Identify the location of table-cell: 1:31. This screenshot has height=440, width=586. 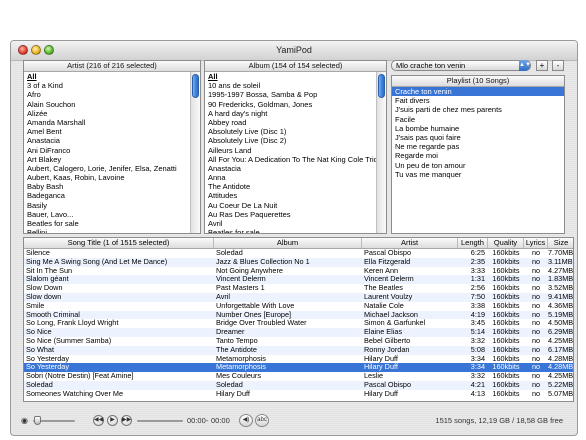
(477, 279).